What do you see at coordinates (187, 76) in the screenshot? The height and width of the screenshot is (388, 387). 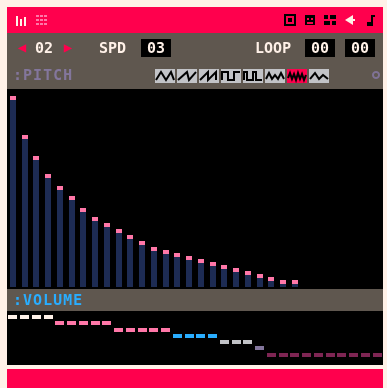 I see `waveform-tilted-saw-button` at bounding box center [187, 76].